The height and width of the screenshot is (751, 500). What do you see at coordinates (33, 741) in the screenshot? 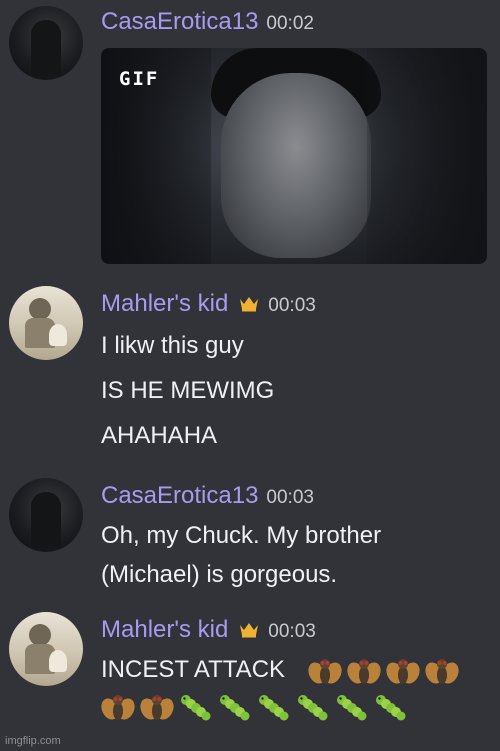
I see `watermark: imgflip.com` at bounding box center [33, 741].